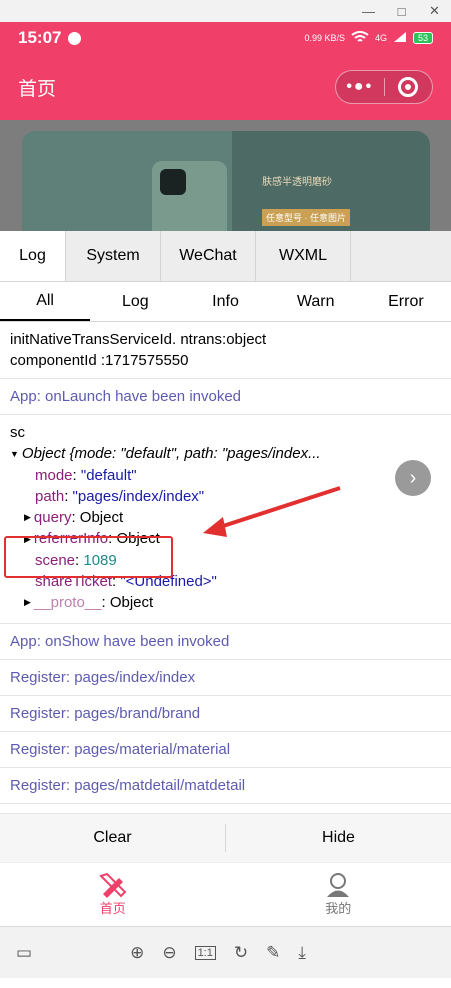  Describe the element at coordinates (113, 256) in the screenshot. I see `tab-system: System` at that location.